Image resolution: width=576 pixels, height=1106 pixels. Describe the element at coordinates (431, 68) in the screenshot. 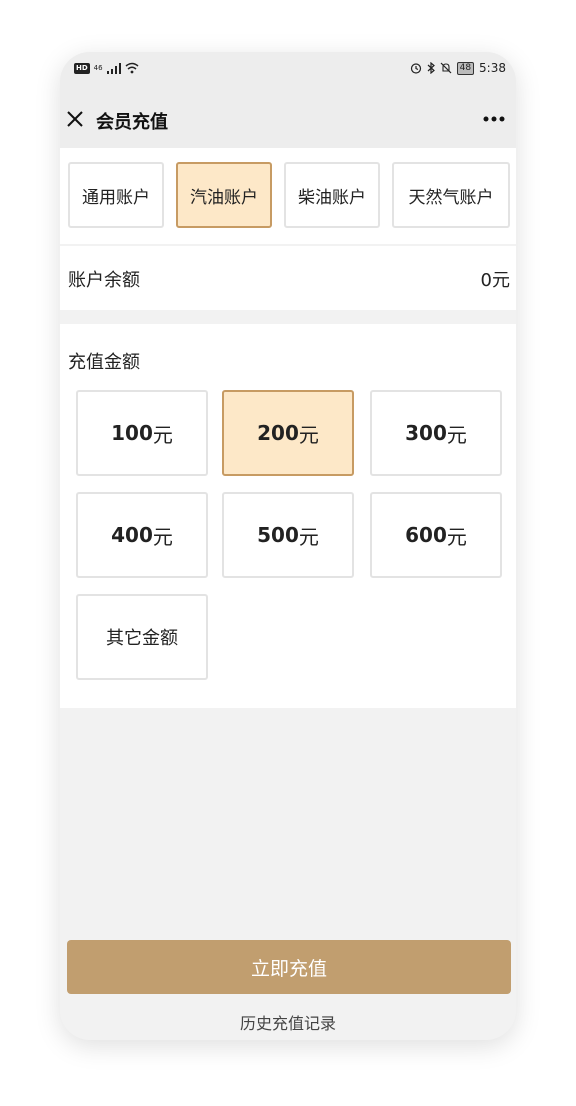

I see `bluetooth-icon` at that location.